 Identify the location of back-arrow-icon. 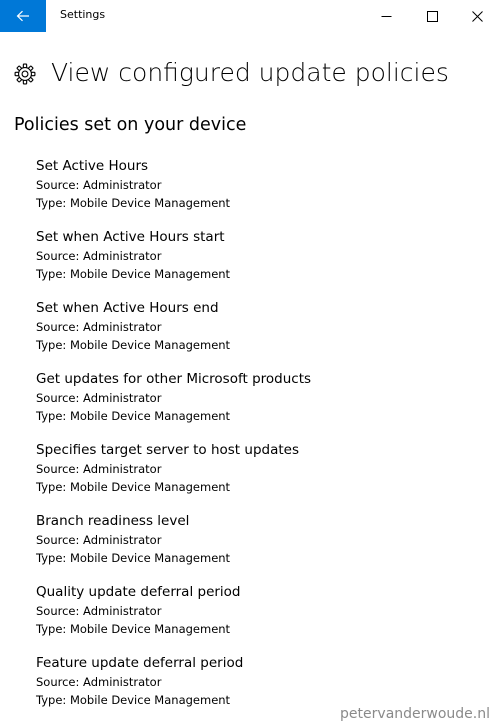
(22, 16).